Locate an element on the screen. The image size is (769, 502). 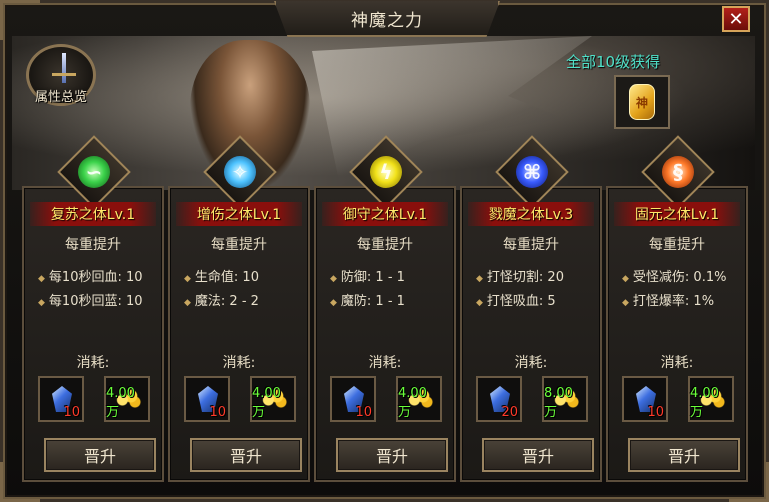
stat-line: ◆ 魔防: 1 - 1 is located at coordinates (367, 299).